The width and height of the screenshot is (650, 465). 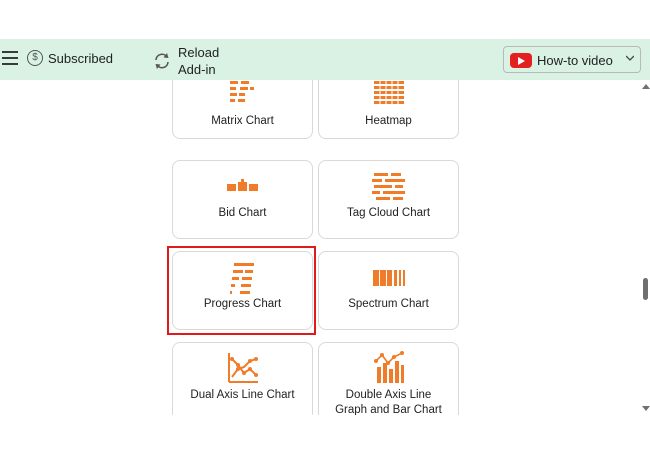 I want to click on matrix-chart-icon, so click(x=241, y=91).